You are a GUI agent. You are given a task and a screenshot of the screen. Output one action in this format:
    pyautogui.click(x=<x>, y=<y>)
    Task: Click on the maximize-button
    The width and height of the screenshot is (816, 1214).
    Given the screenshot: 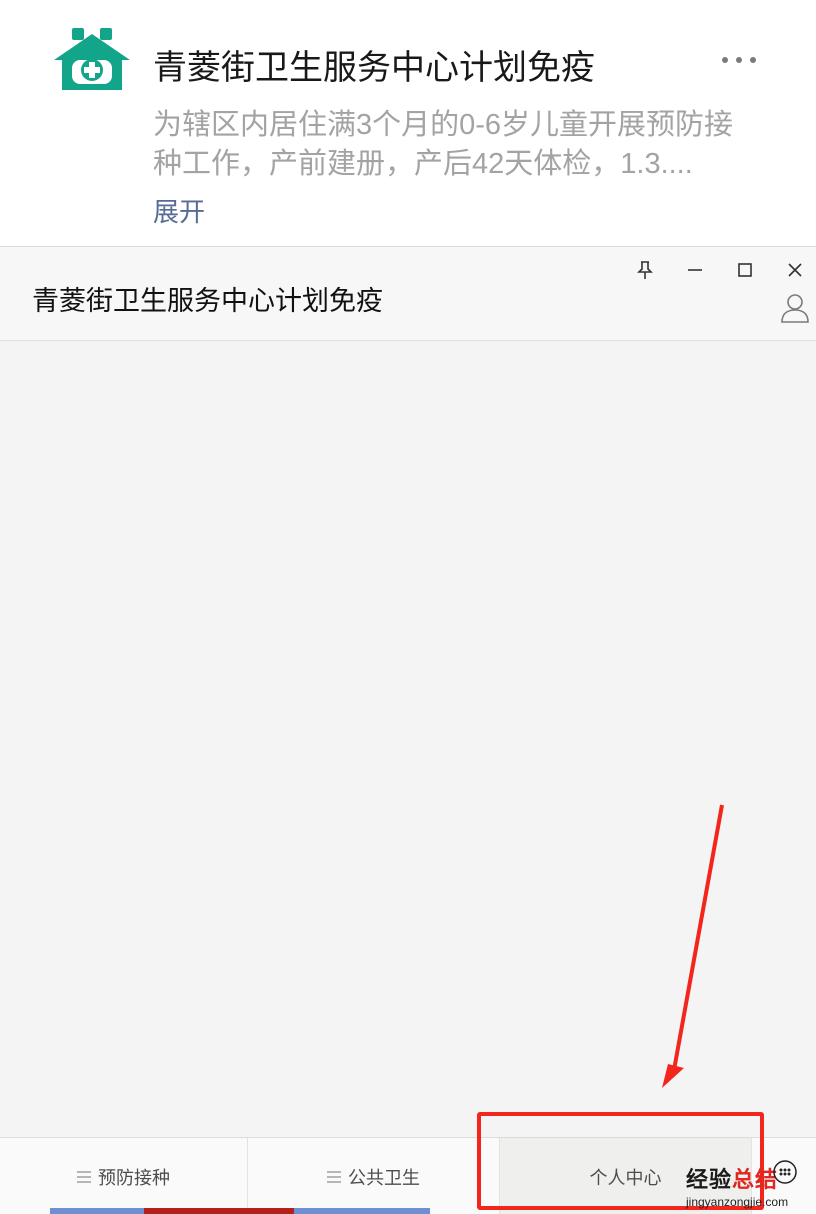 What is the action you would take?
    pyautogui.click(x=745, y=270)
    